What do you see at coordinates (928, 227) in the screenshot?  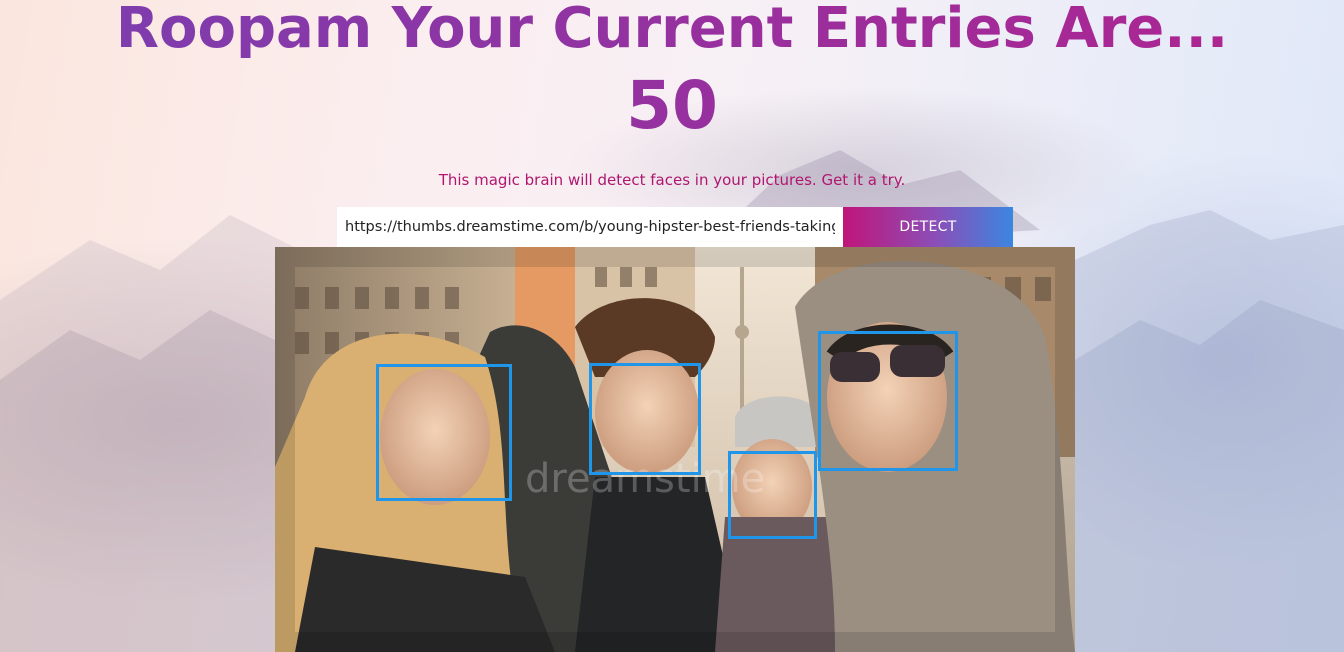 I see `detect-button: DETECT` at bounding box center [928, 227].